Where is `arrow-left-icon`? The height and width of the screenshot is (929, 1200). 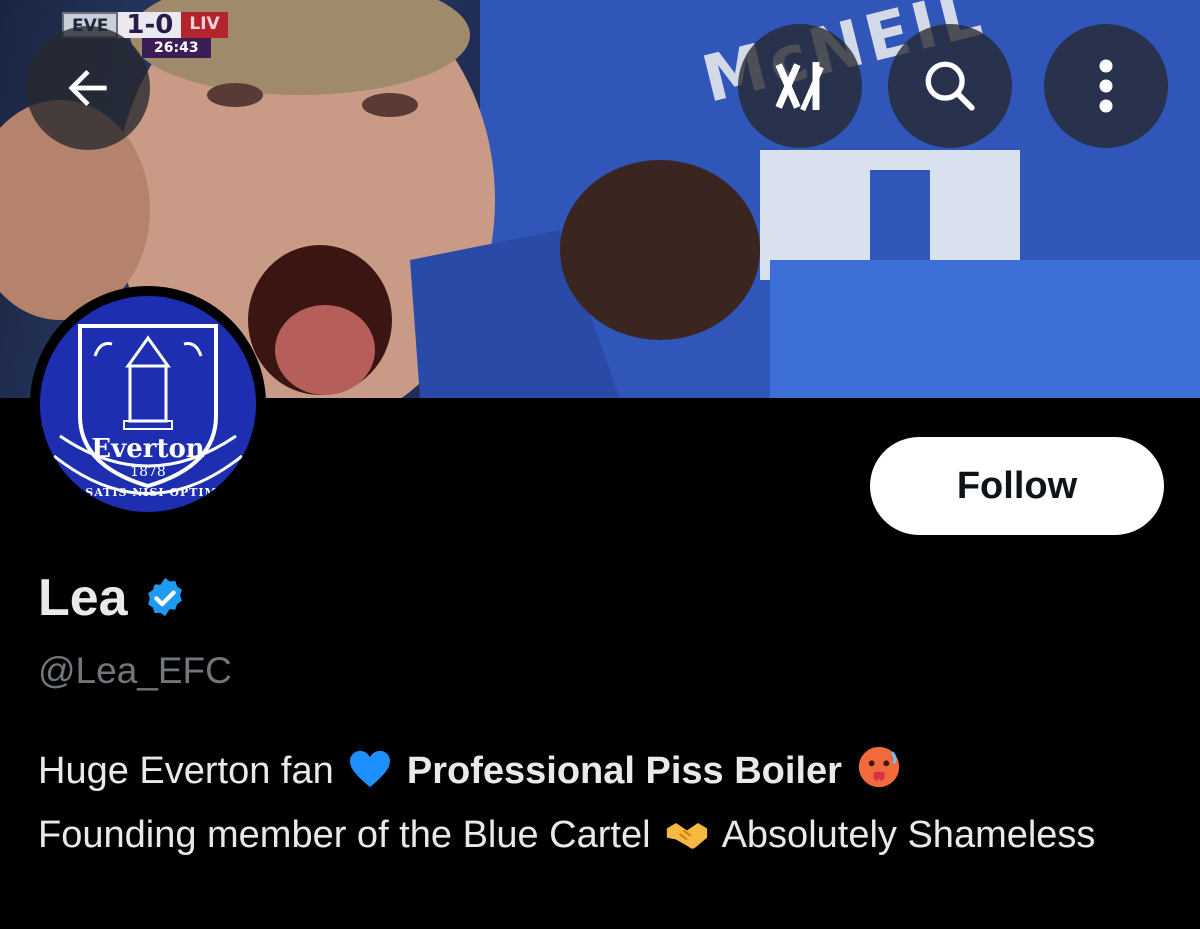 arrow-left-icon is located at coordinates (87, 88).